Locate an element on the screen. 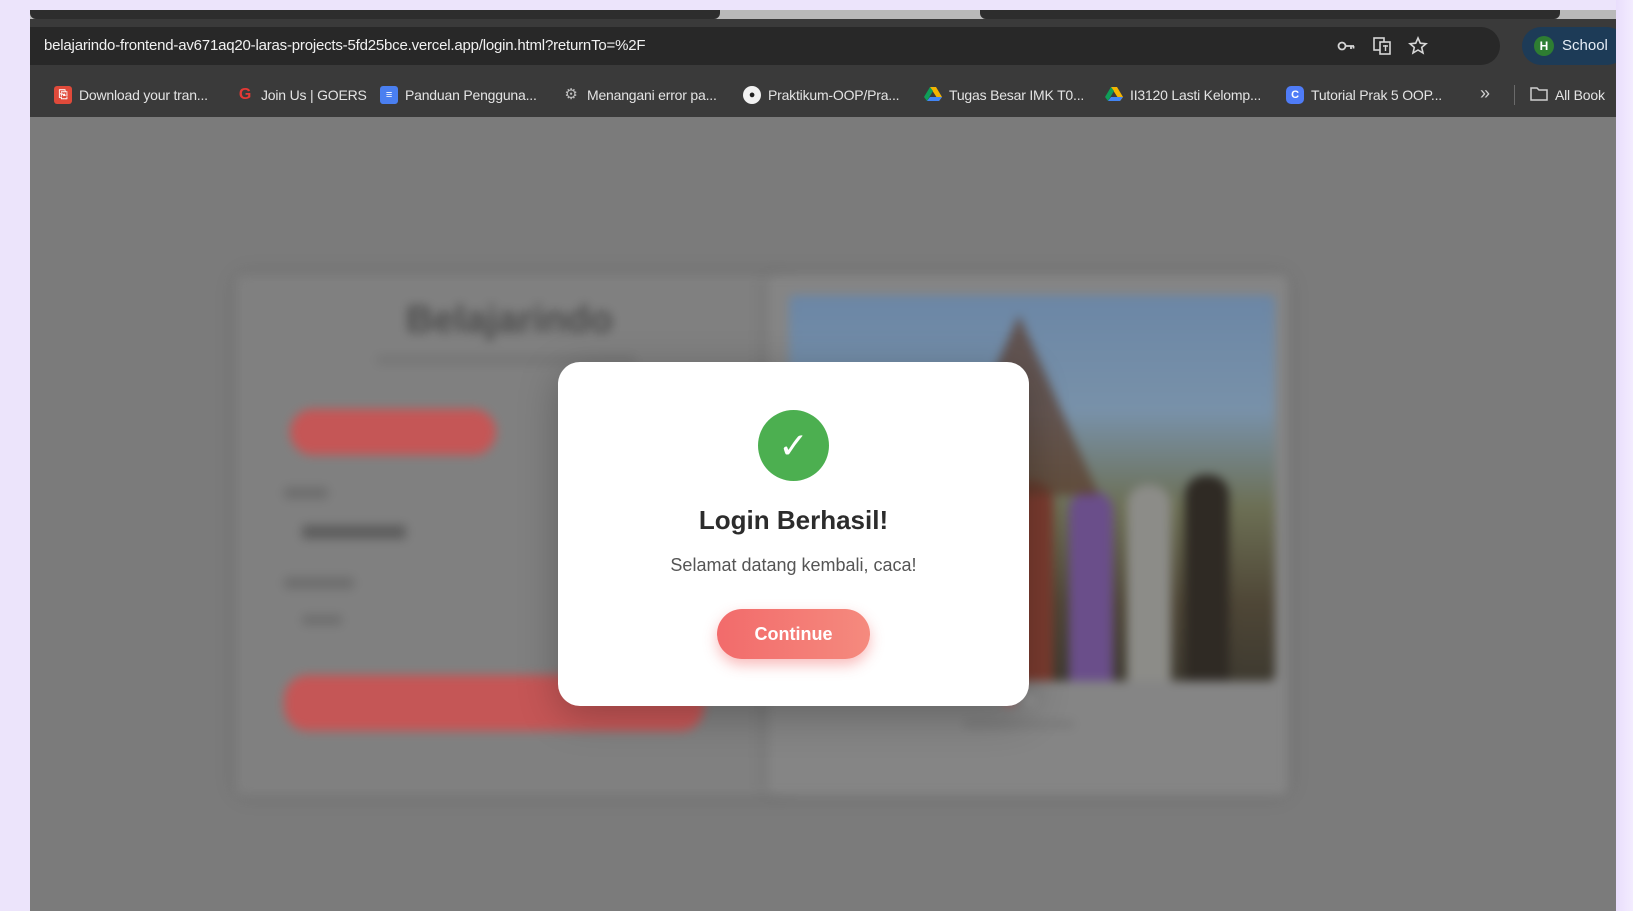 The width and height of the screenshot is (1633, 911). avatar: H is located at coordinates (1544, 46).